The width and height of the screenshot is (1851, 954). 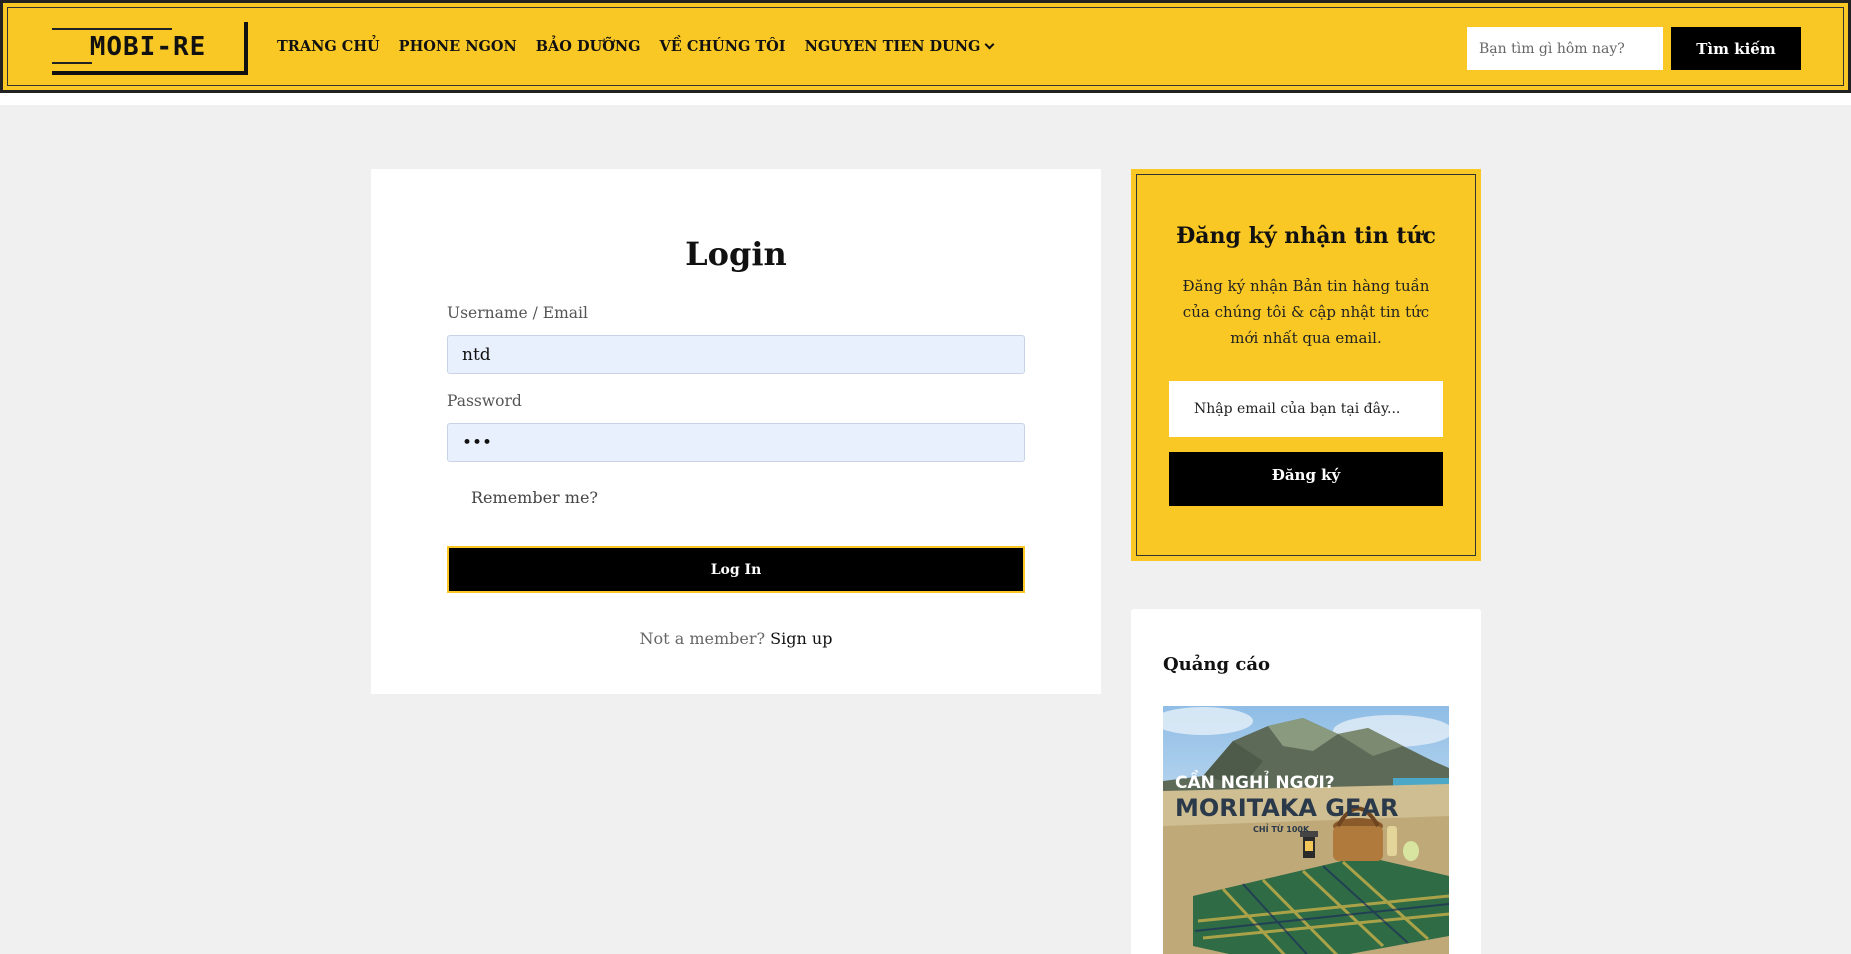 I want to click on ad-title: Quảng cáo, so click(x=1216, y=664).